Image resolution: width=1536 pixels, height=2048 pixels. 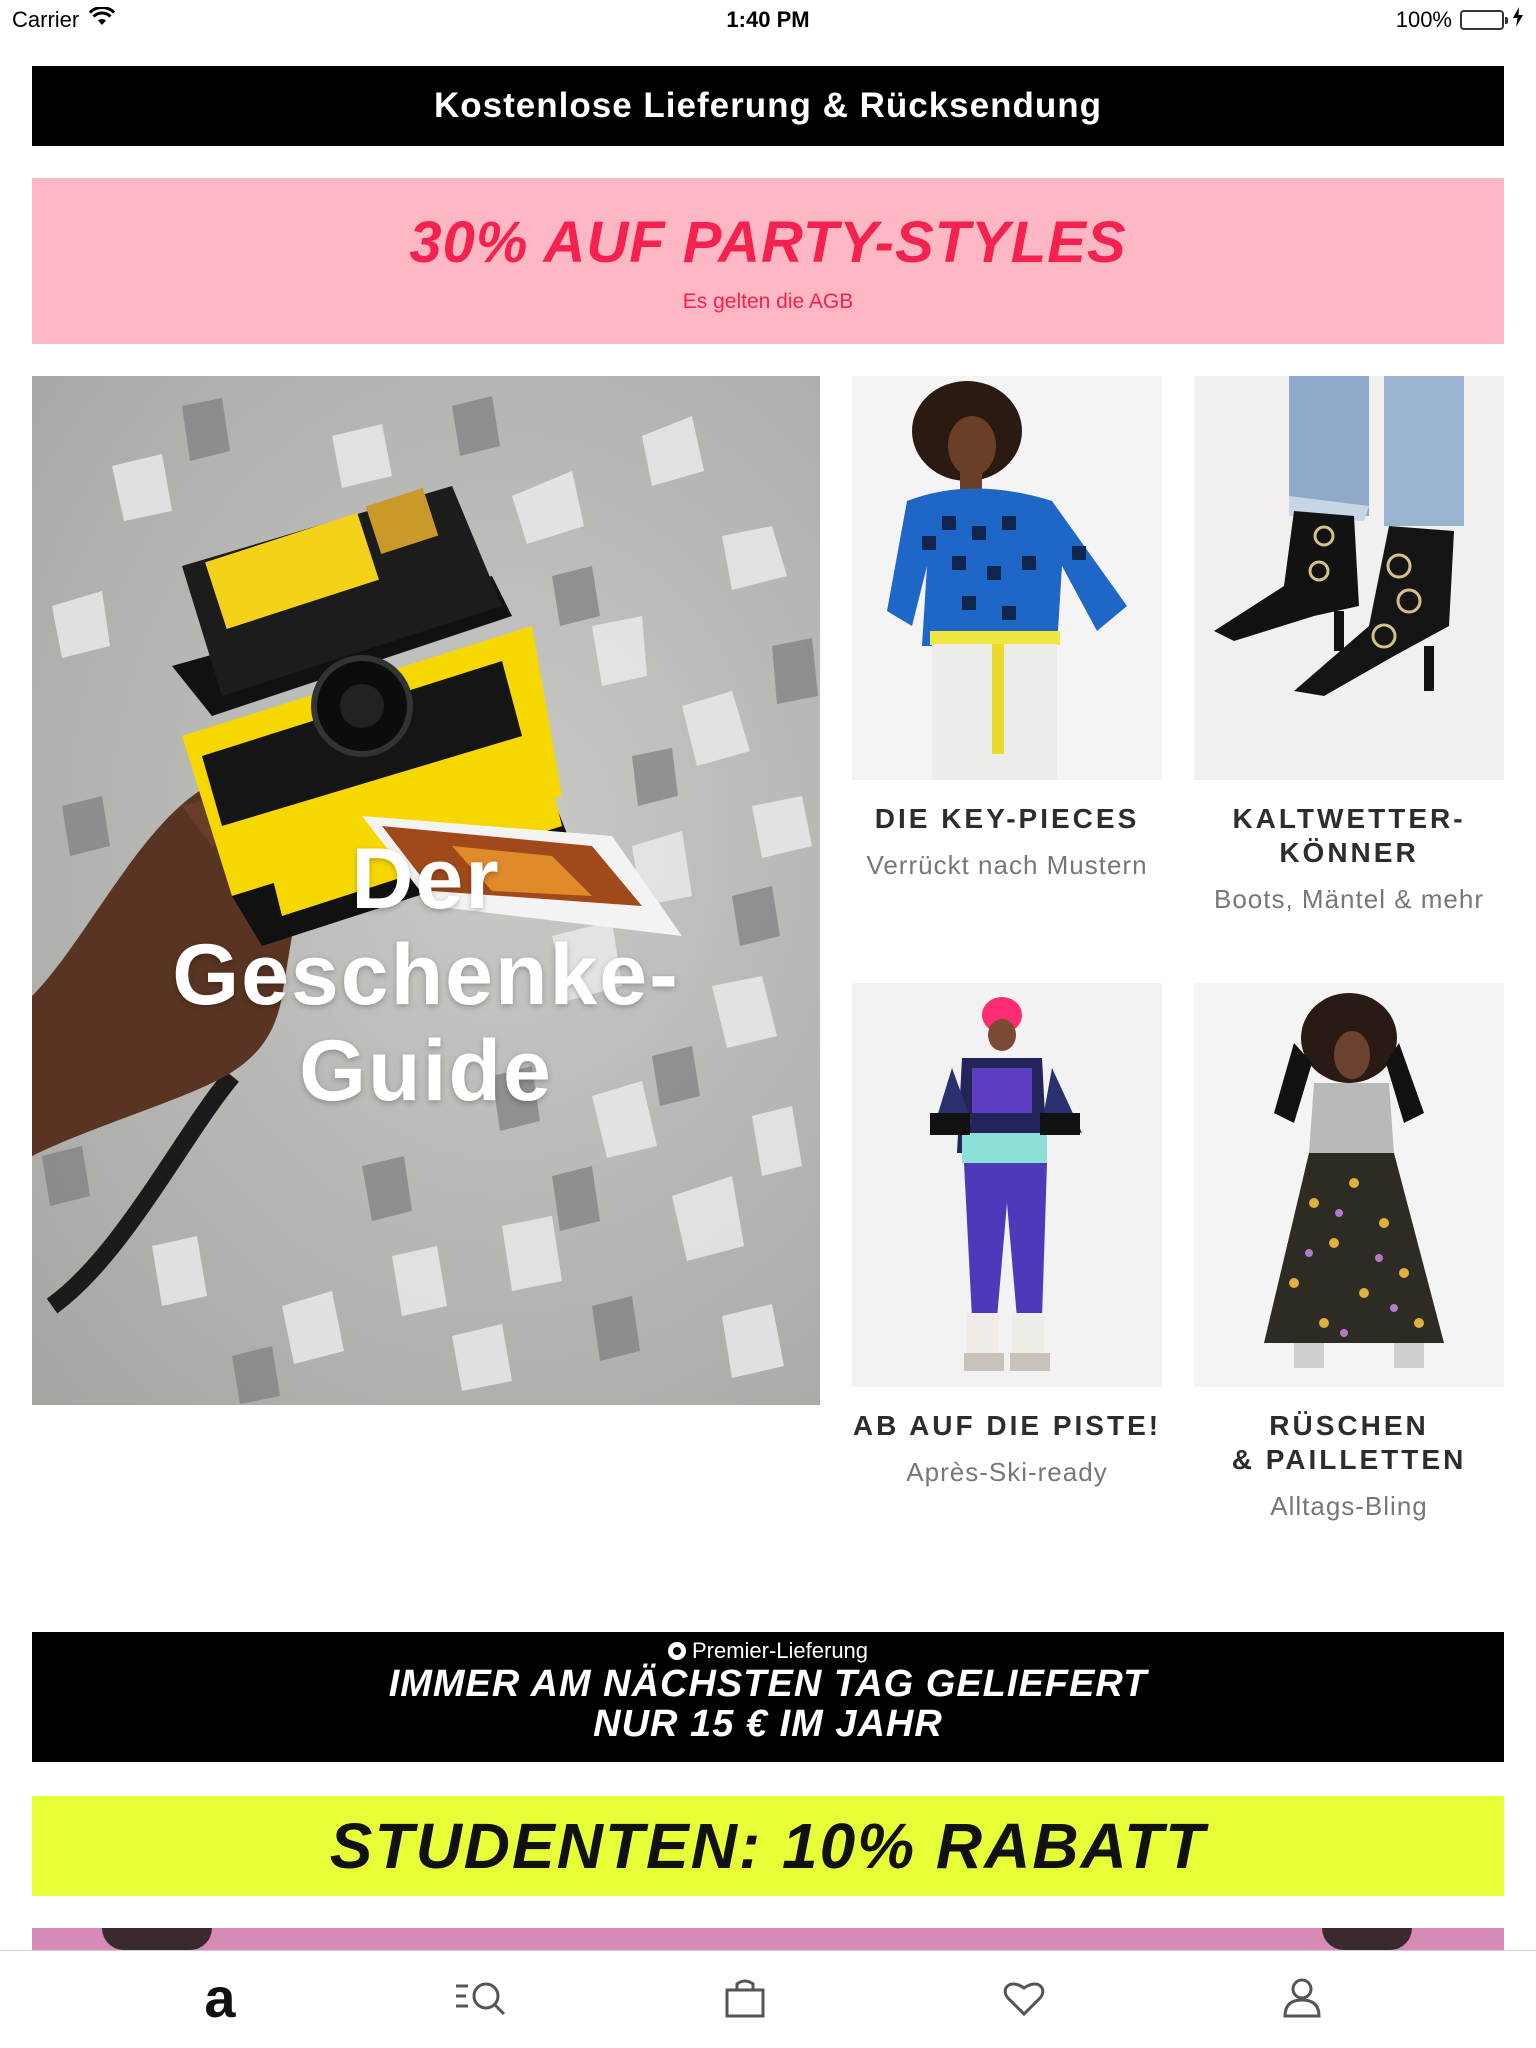 I want to click on tile-cold-weather: KALTWETTER- KÖNNER Boots, Mäntel & mehr, so click(x=1349, y=645).